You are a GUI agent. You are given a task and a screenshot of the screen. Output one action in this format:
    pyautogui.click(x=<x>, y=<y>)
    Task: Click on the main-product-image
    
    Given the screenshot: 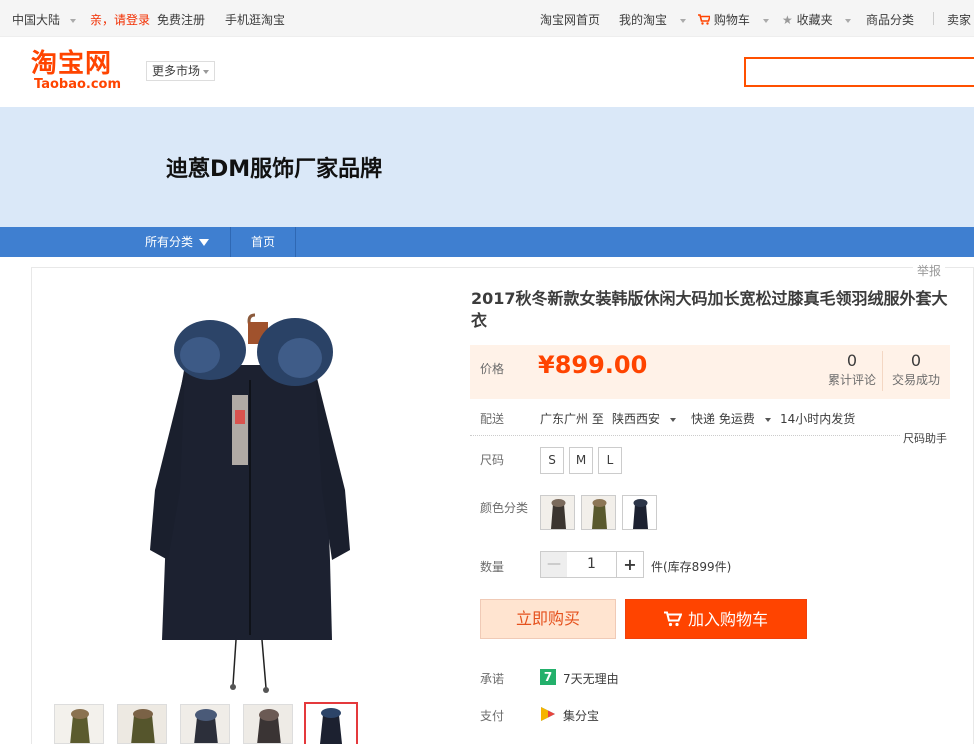 What is the action you would take?
    pyautogui.click(x=250, y=503)
    